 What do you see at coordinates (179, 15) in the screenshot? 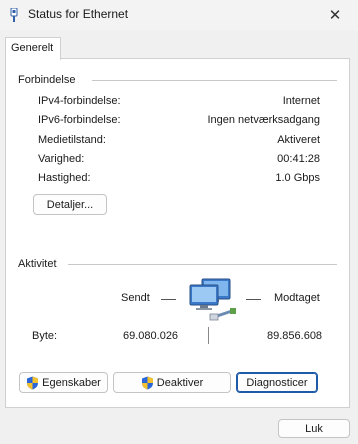
I see `title-bar: Status for Ethernet ✕` at bounding box center [179, 15].